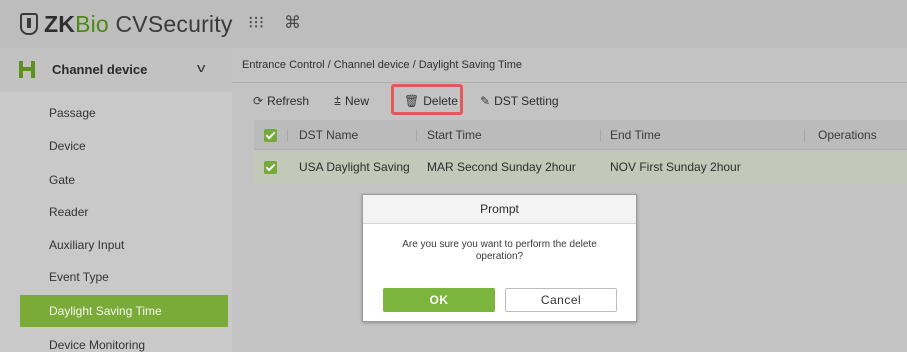 The width and height of the screenshot is (907, 352). Describe the element at coordinates (635, 134) in the screenshot. I see `column-header-end-time: End Time` at that location.